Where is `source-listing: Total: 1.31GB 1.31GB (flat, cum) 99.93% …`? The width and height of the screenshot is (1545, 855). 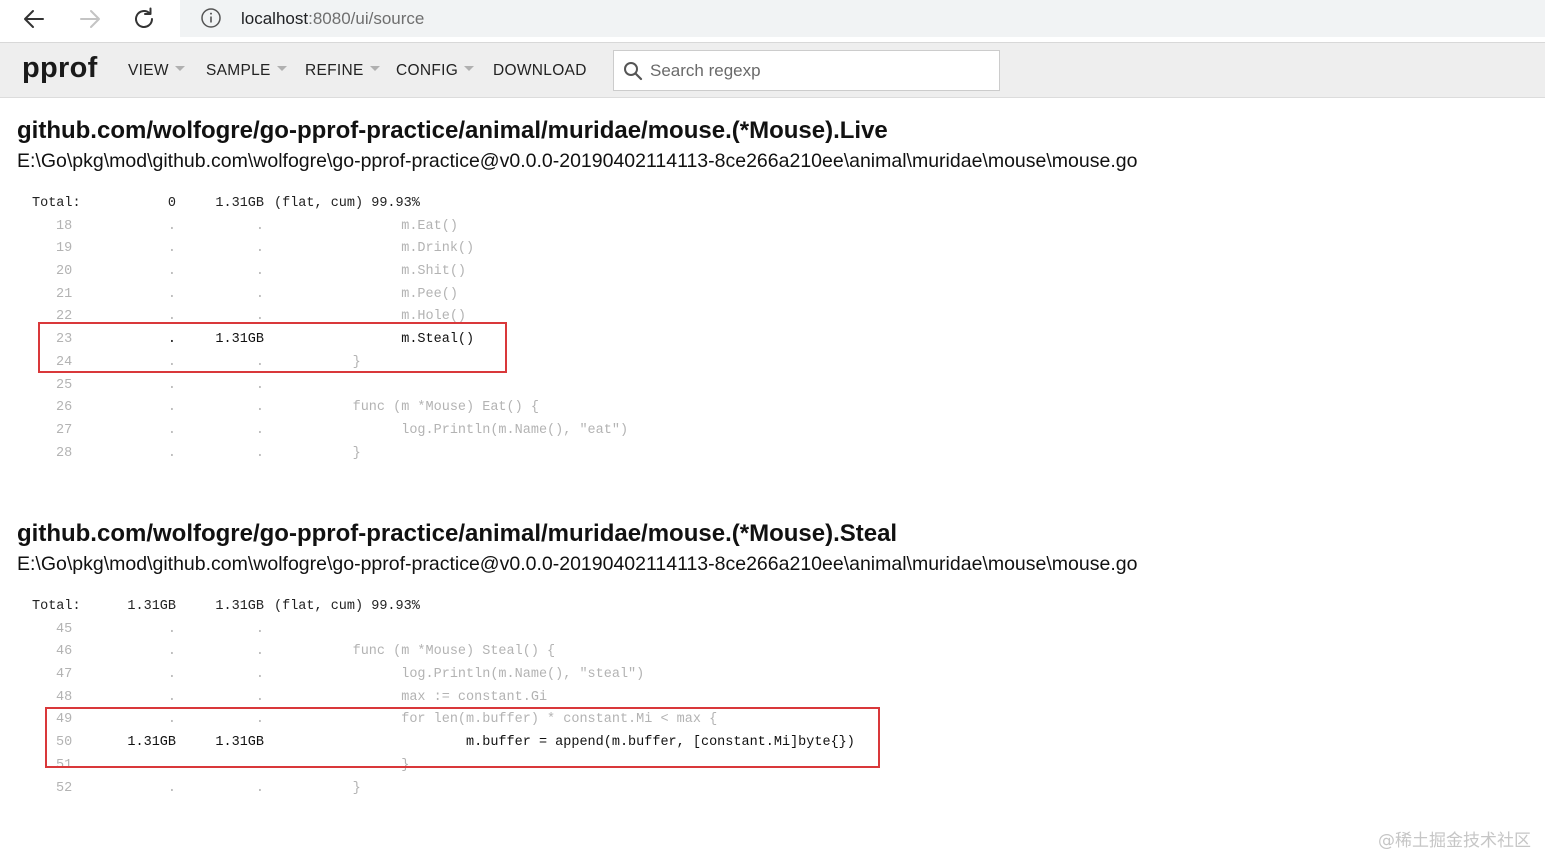
source-listing: Total: 1.31GB 1.31GB (flat, cum) 99.93% … is located at coordinates (427, 701).